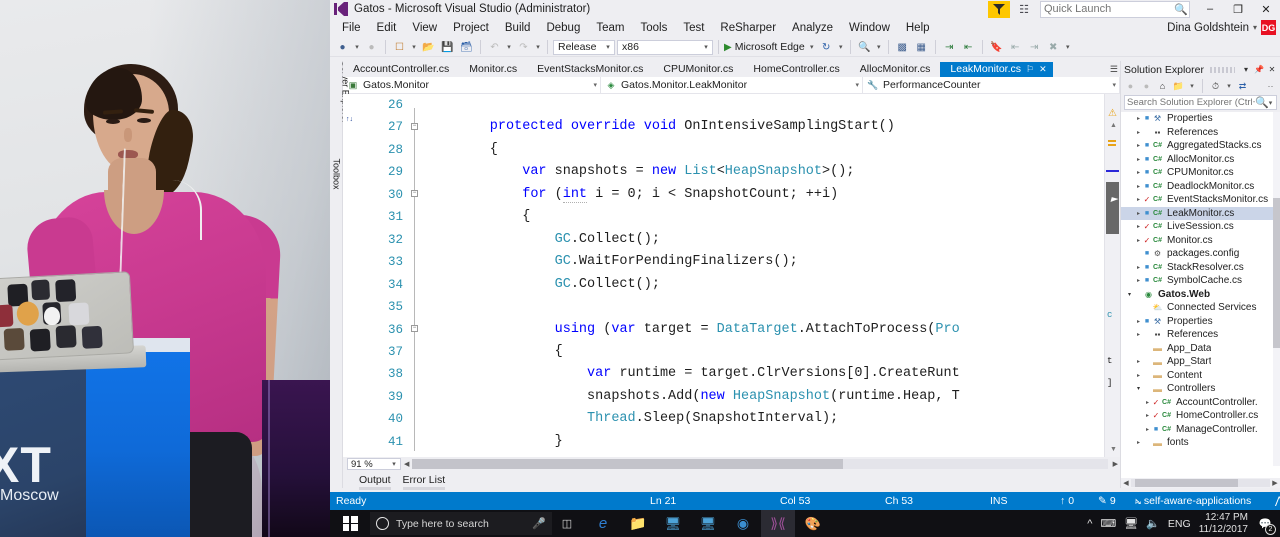 This screenshot has width=1280, height=537. What do you see at coordinates (1107, 501) in the screenshot?
I see `status-edits: ✎ 9` at bounding box center [1107, 501].